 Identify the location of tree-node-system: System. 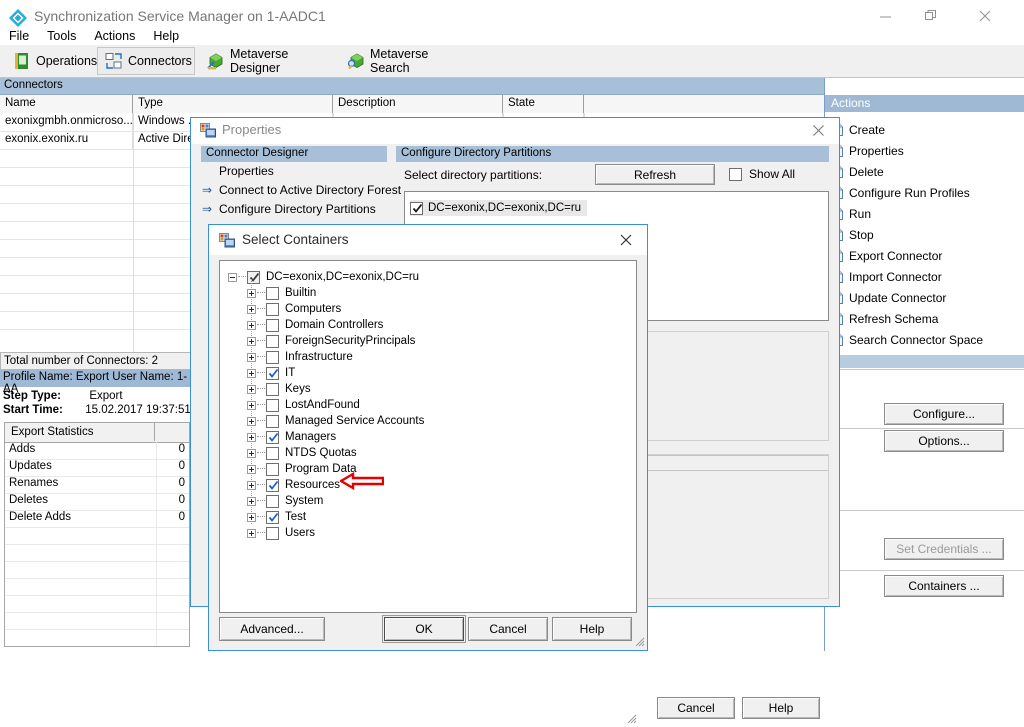
(285, 501).